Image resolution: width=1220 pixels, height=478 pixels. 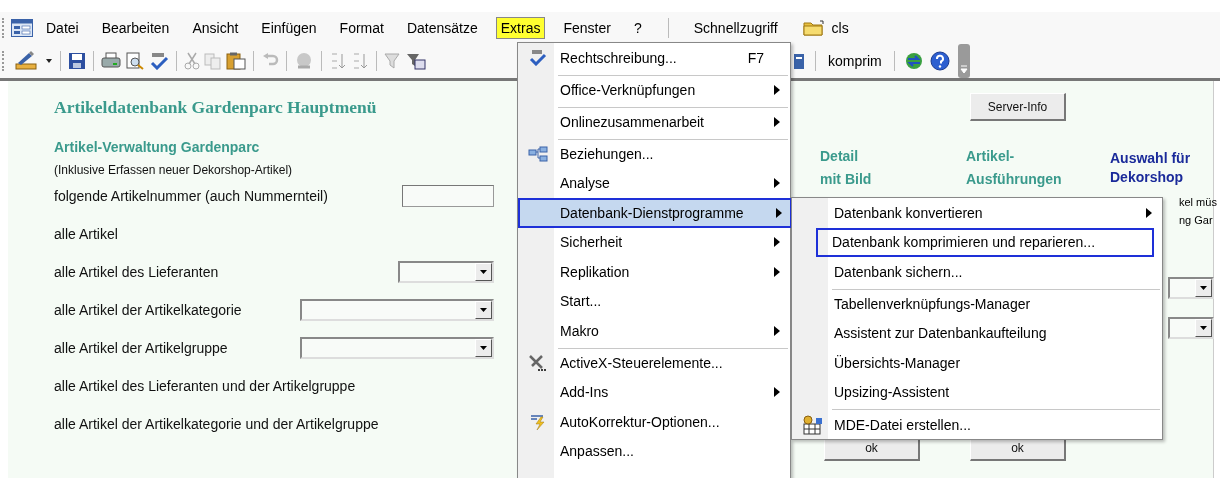 I want to click on filter-label: folgende Artikelnummer (auch Nummernteil), so click(x=191, y=196).